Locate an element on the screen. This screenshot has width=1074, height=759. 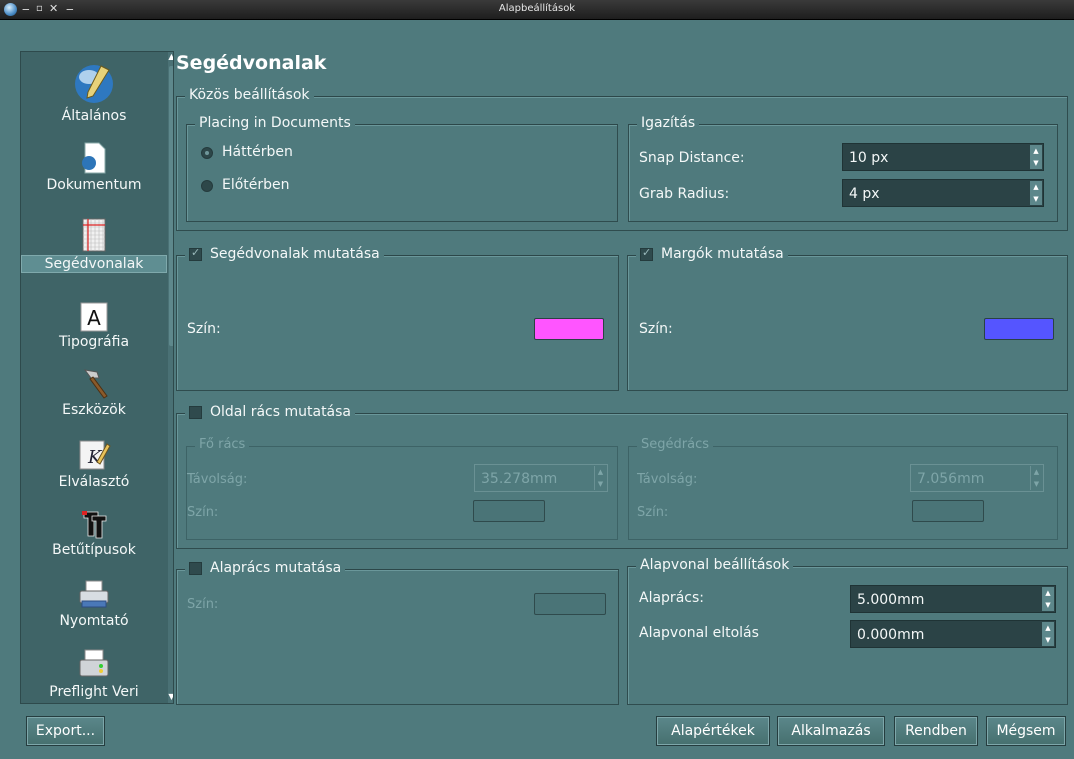
document-icon is located at coordinates (94, 158).